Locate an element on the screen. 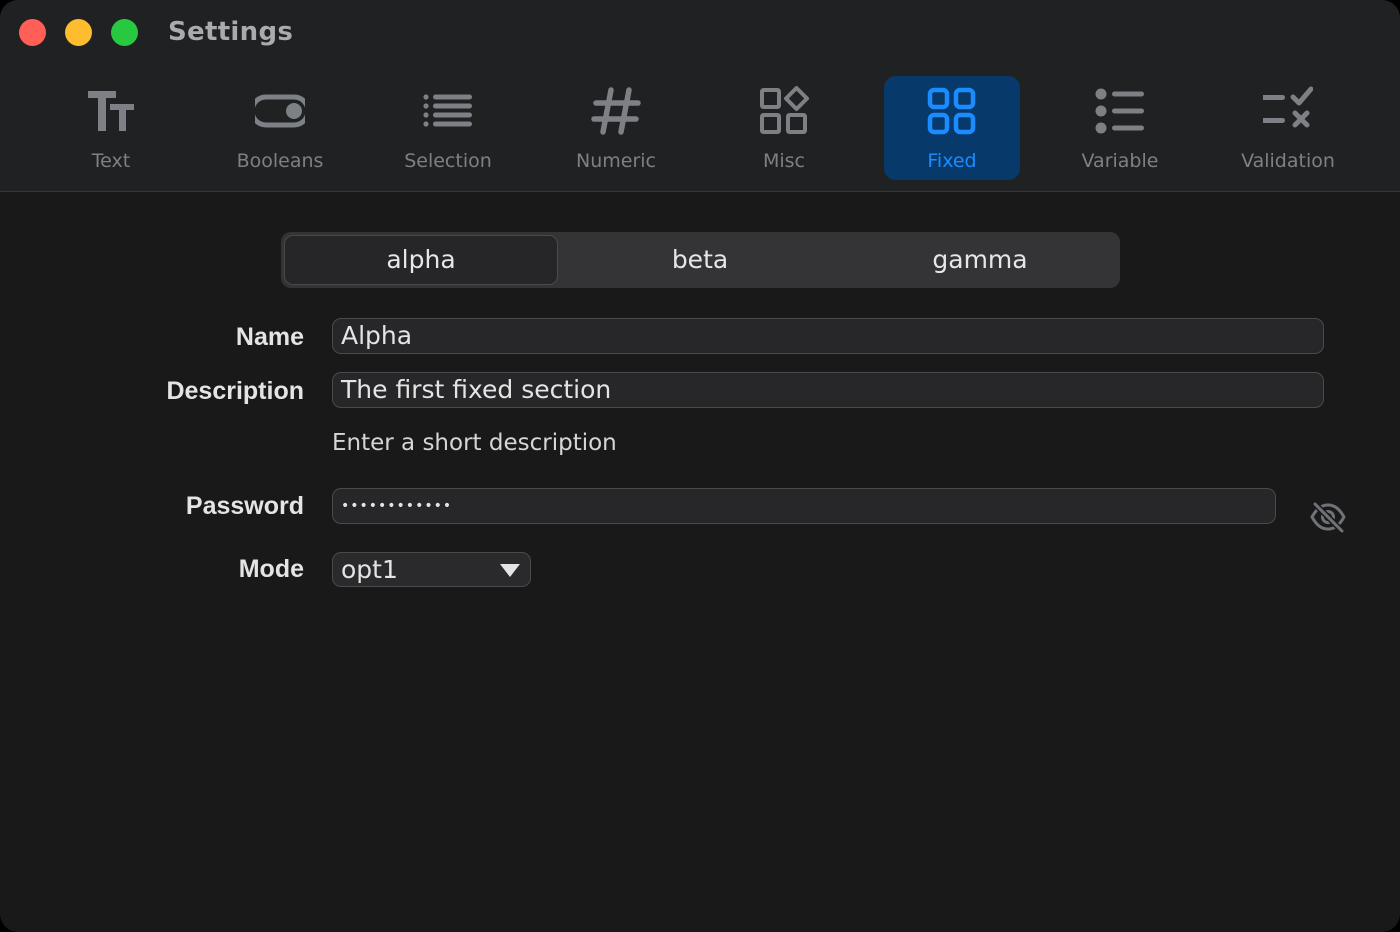  segment-beta: beta is located at coordinates (700, 260).